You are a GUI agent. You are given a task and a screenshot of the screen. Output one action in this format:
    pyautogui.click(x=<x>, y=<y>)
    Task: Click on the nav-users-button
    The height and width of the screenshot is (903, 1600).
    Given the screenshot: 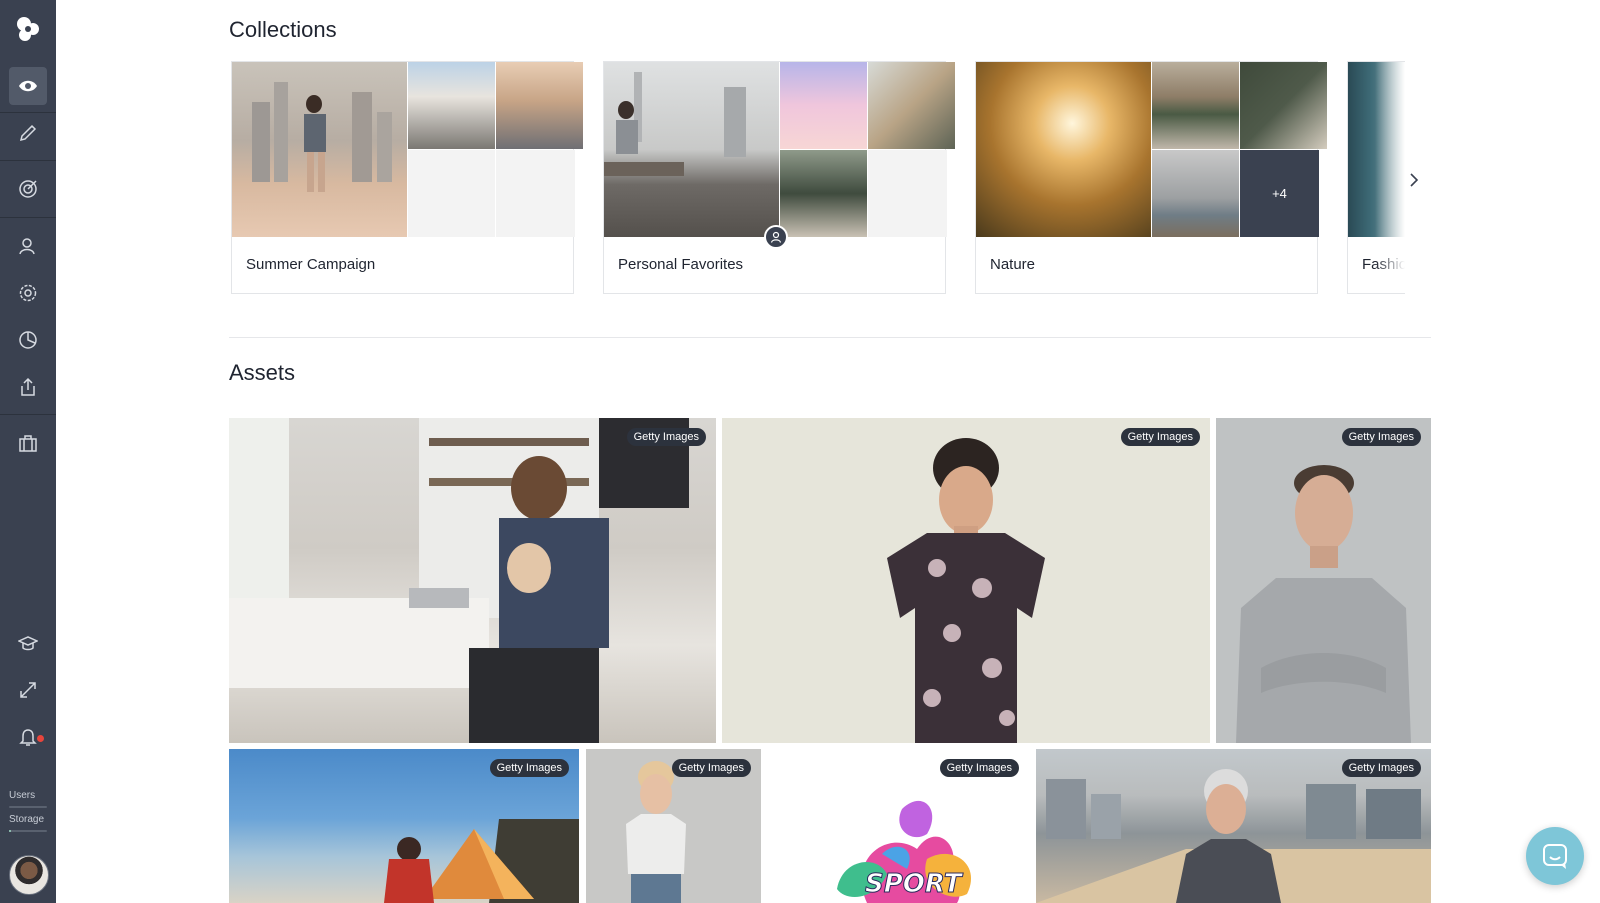 What is the action you would take?
    pyautogui.click(x=28, y=246)
    